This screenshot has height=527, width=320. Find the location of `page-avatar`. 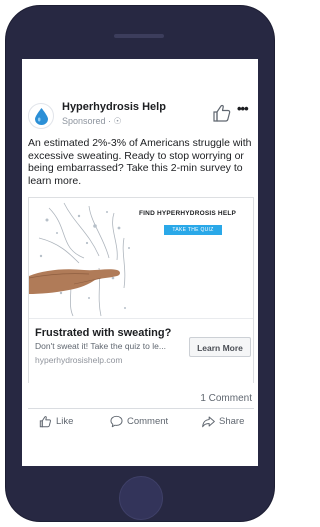

page-avatar is located at coordinates (41, 116).